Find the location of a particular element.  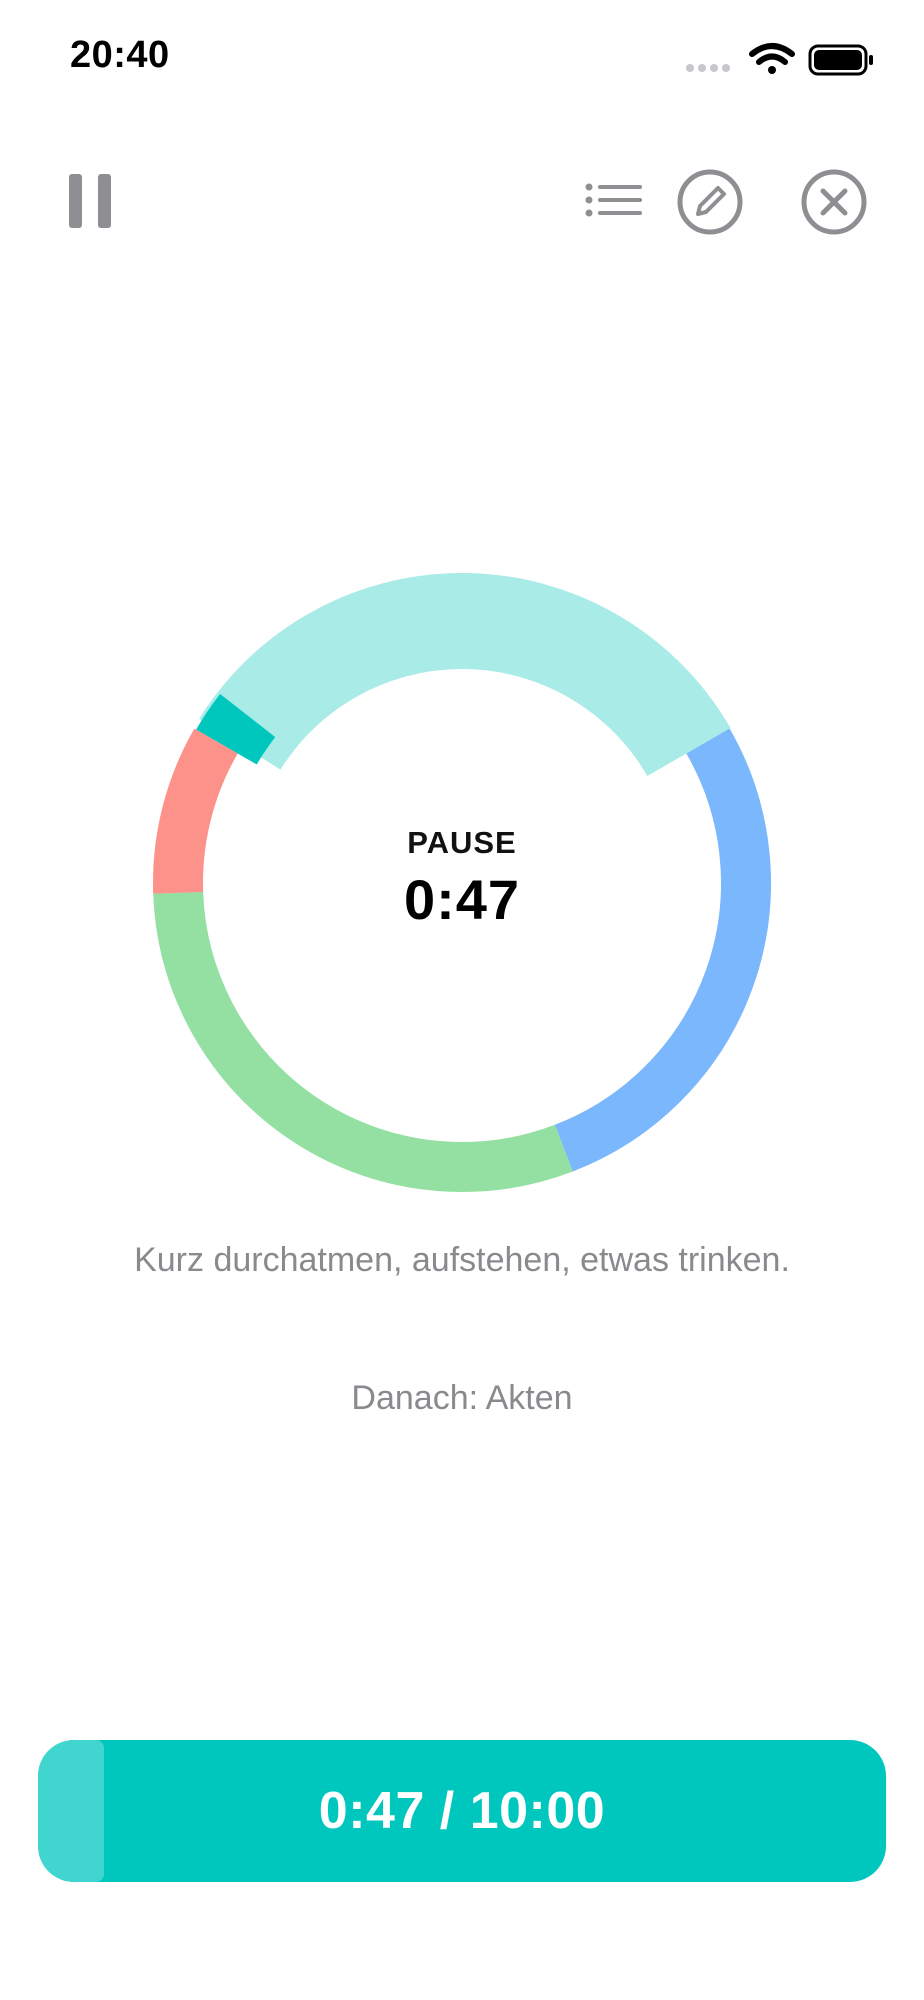

close-button is located at coordinates (834, 202).